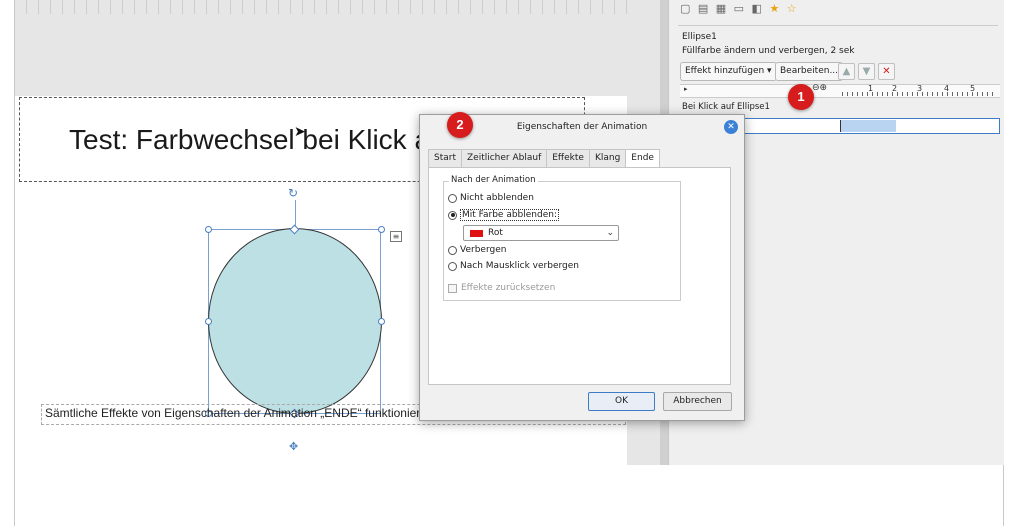 This screenshot has height=526, width=1018. What do you see at coordinates (519, 266) in the screenshot?
I see `radio-label: Nach Mausklick verbergen` at bounding box center [519, 266].